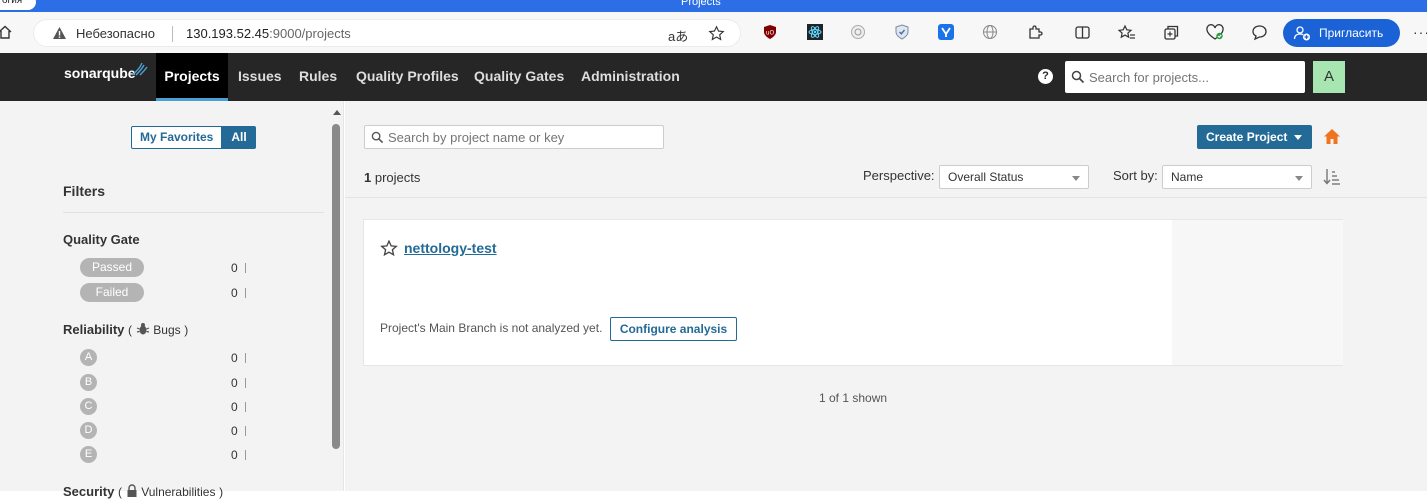 The height and width of the screenshot is (499, 1427). I want to click on invite-button: Пригласить, so click(1341, 33).